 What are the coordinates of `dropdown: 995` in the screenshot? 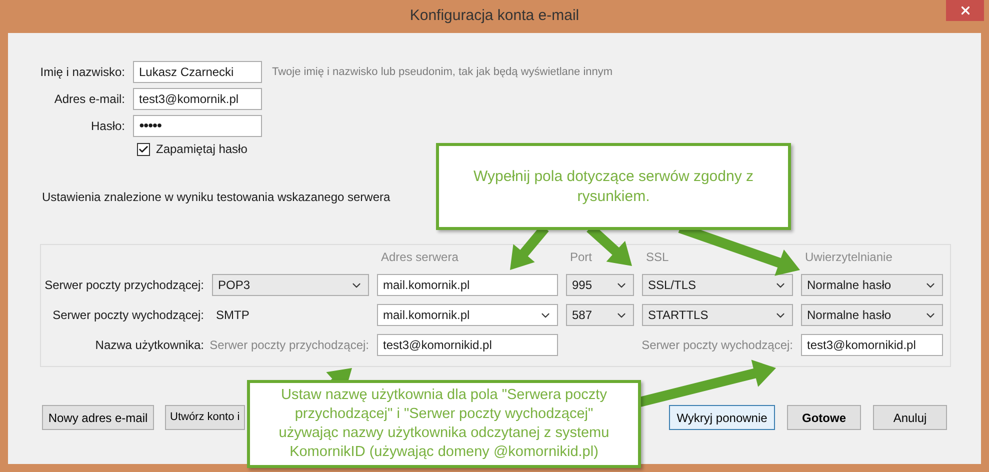 It's located at (600, 285).